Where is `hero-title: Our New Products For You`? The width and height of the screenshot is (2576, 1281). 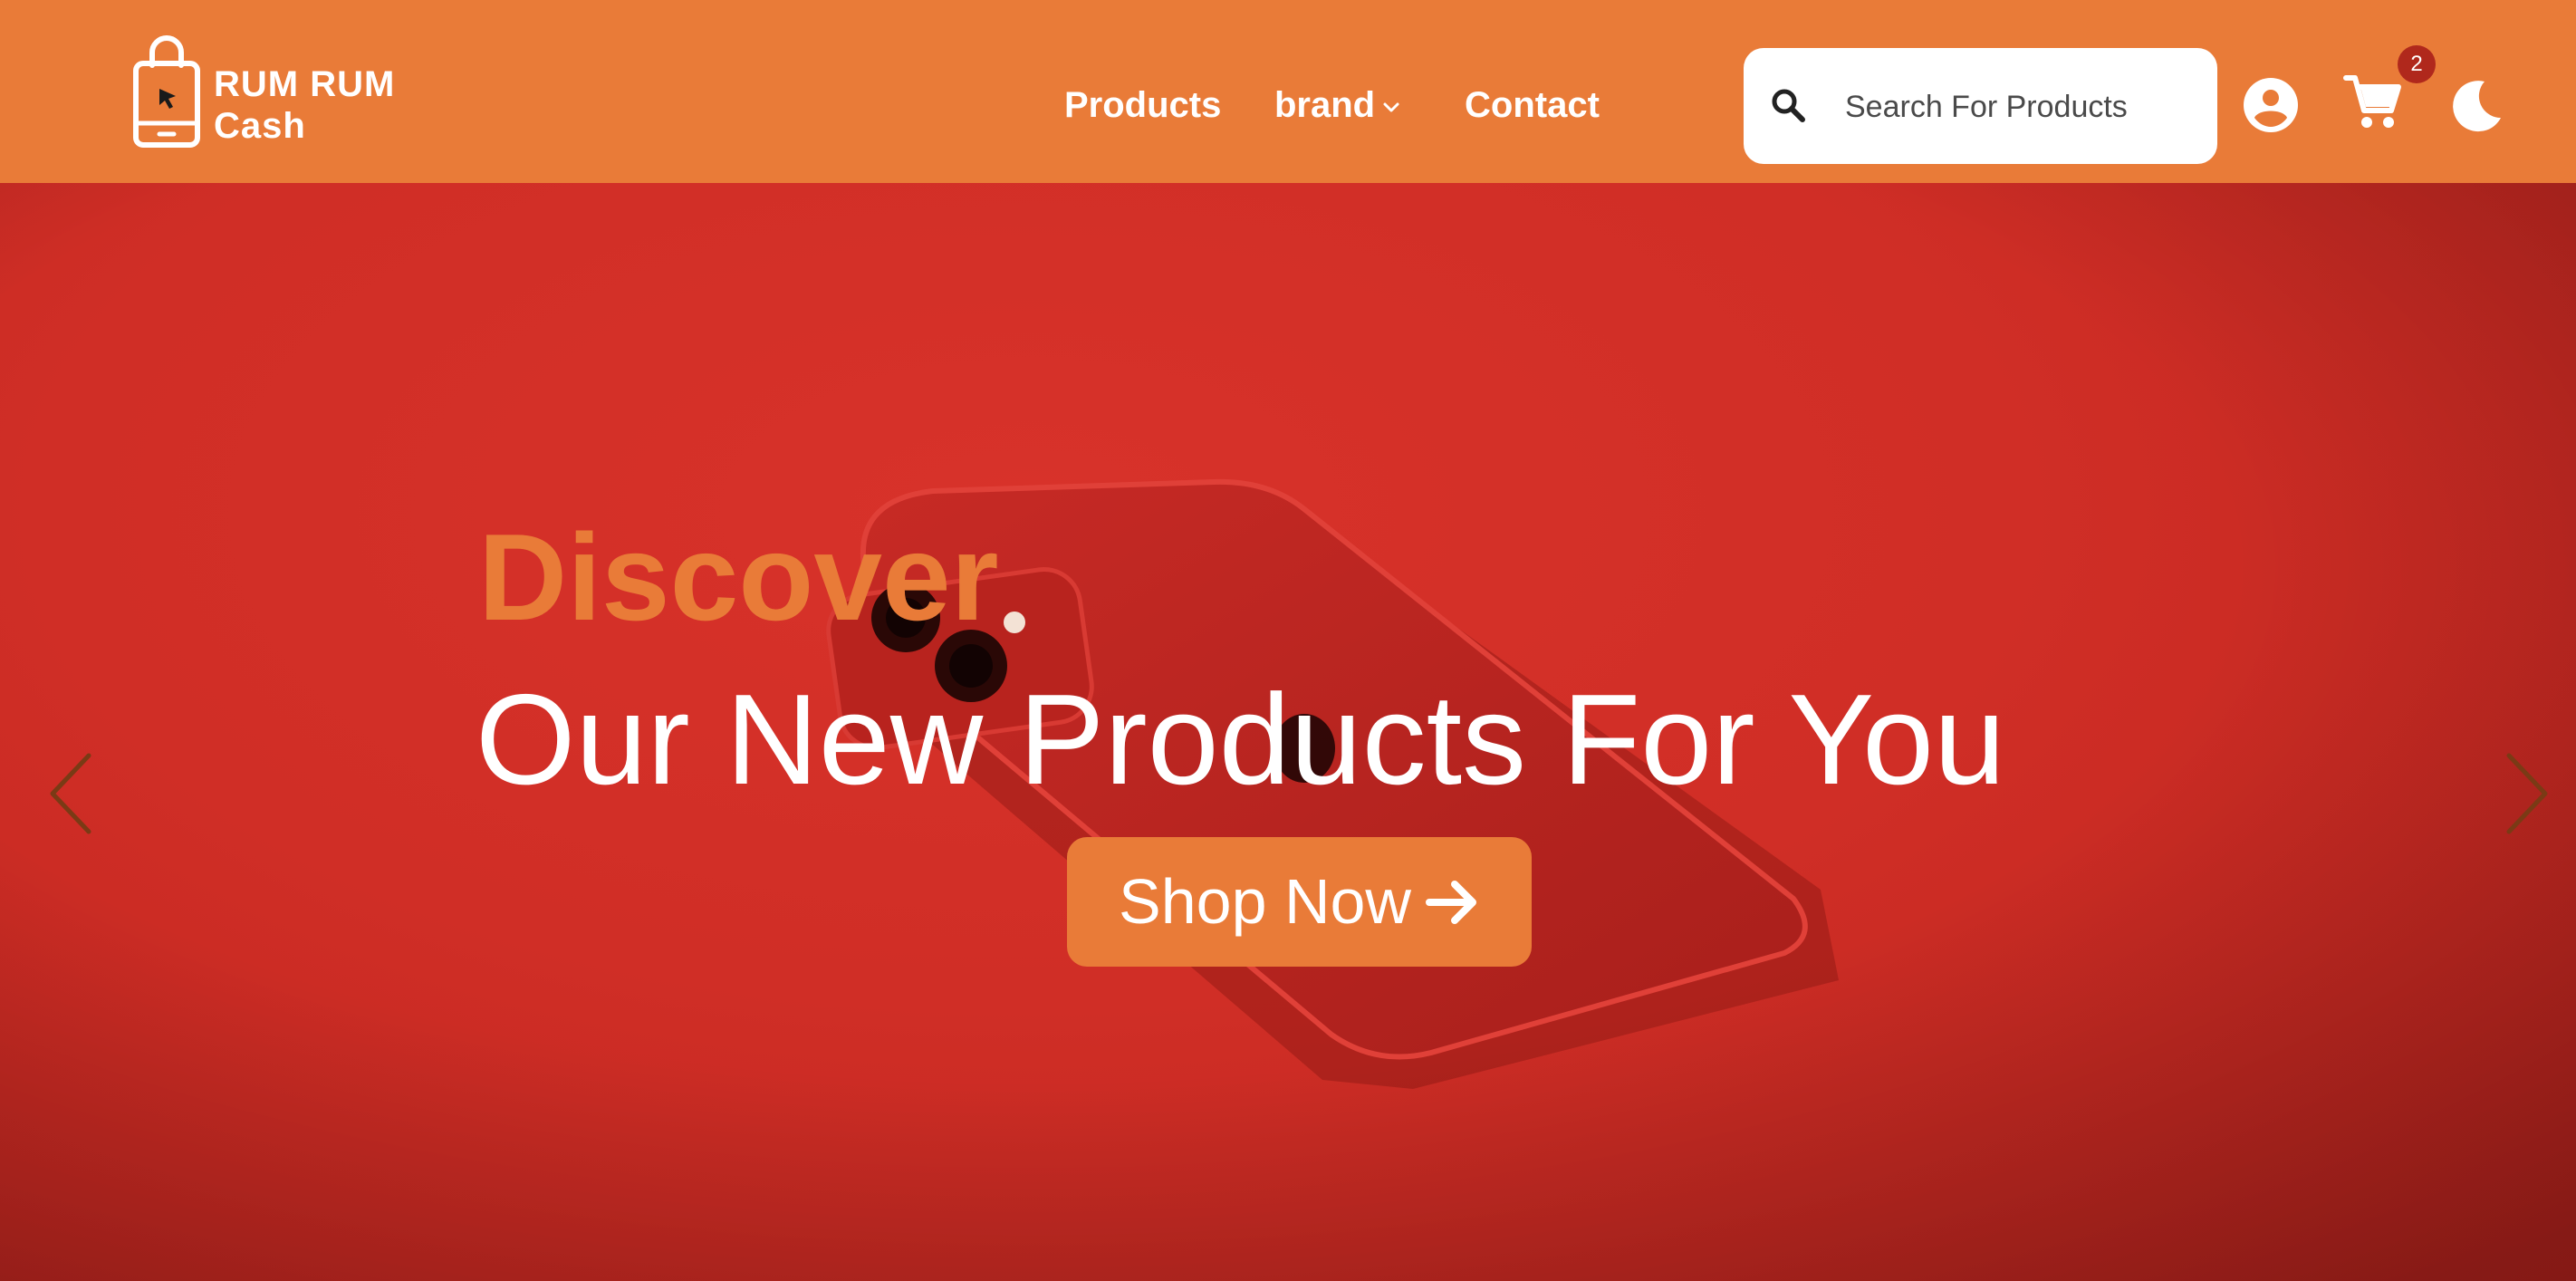
hero-title: Our New Products For You is located at coordinates (1241, 740).